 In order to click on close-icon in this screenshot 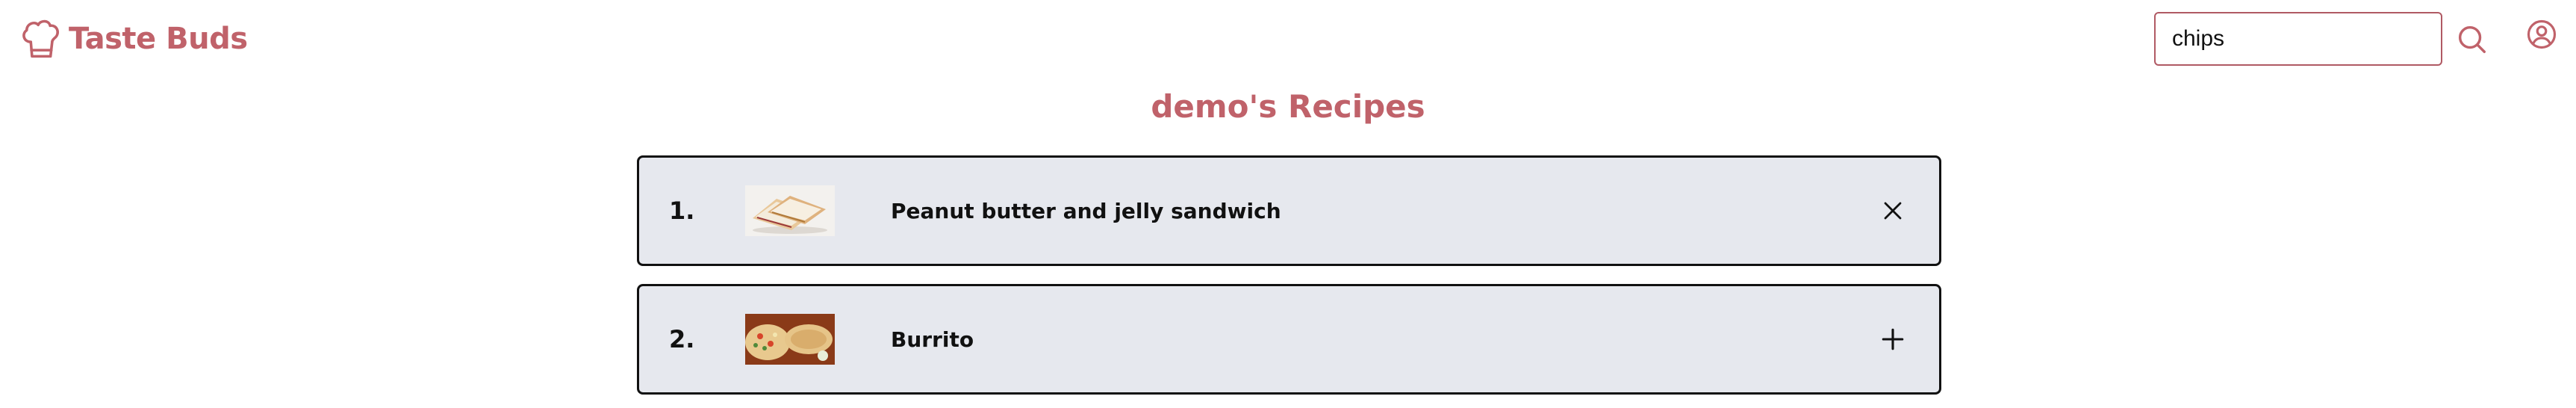, I will do `click(1893, 211)`.